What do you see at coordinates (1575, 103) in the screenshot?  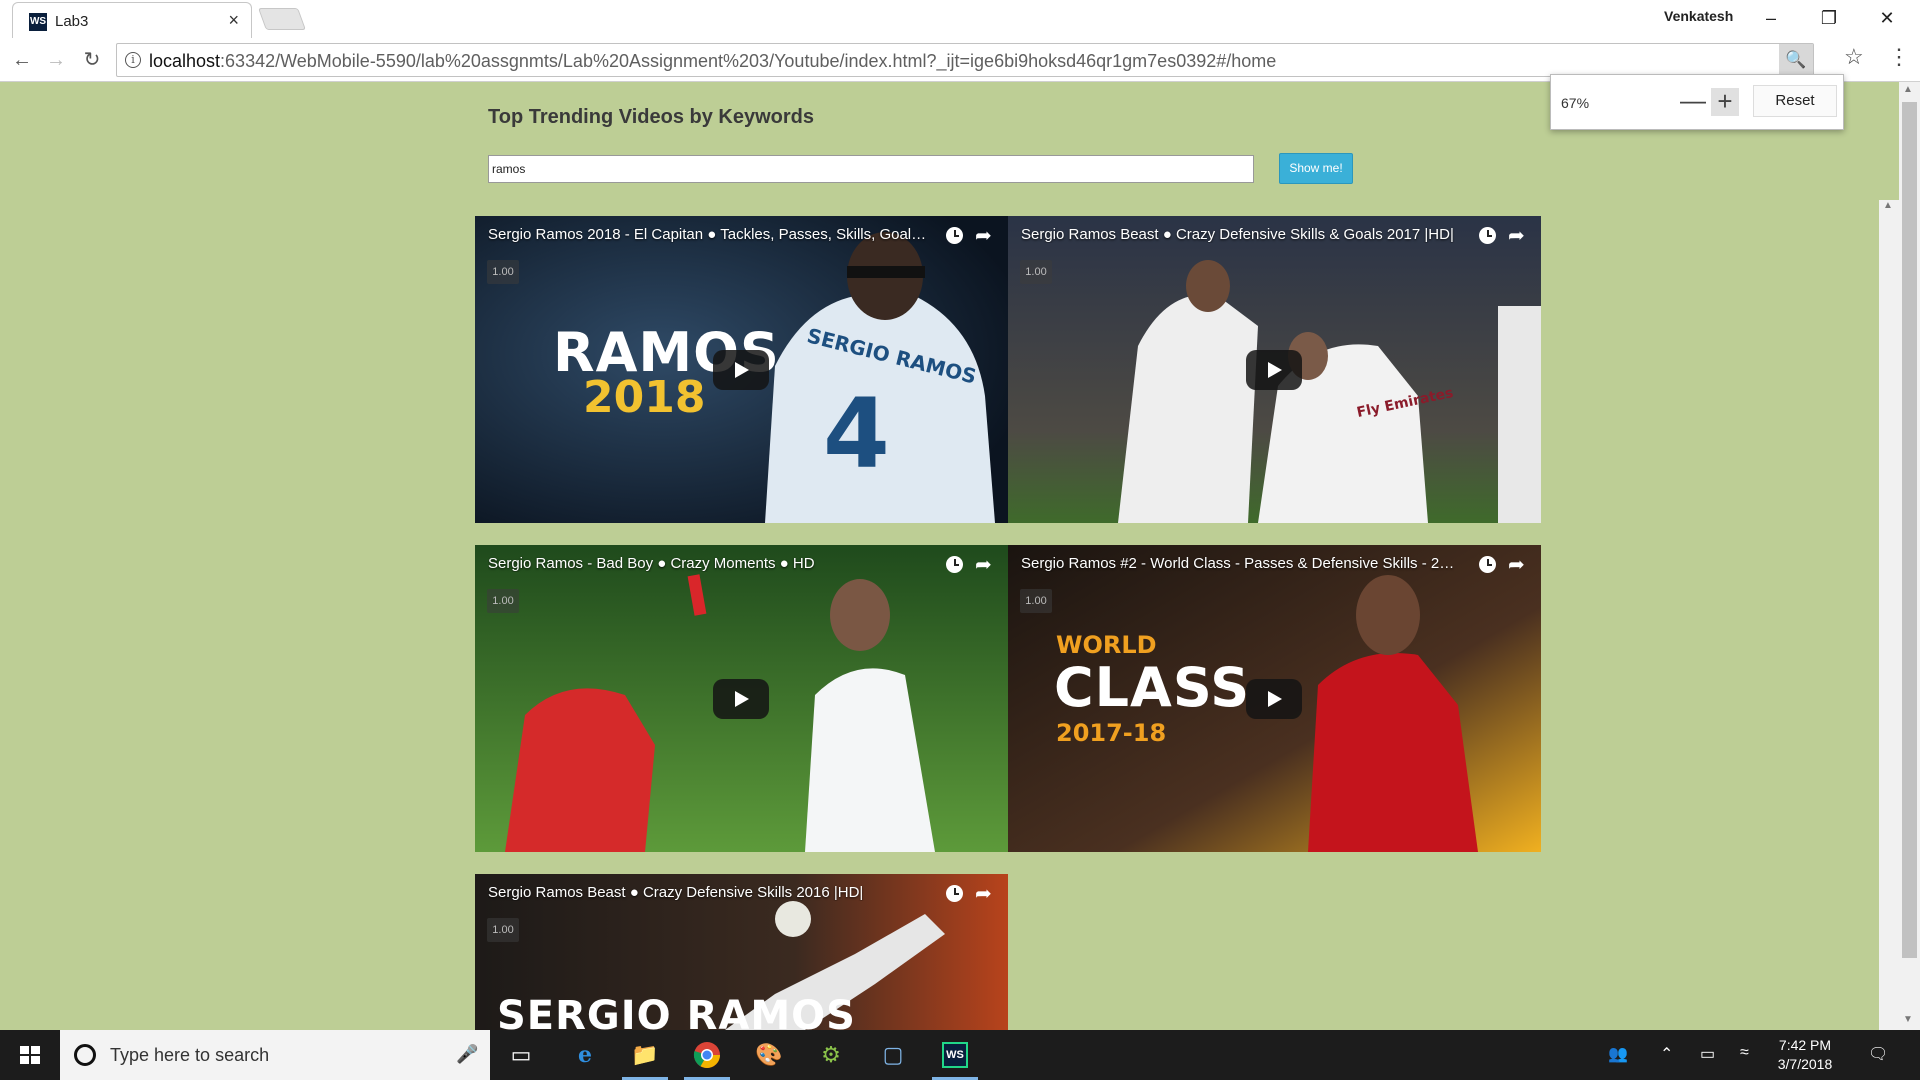 I see `zoom-level: 67%` at bounding box center [1575, 103].